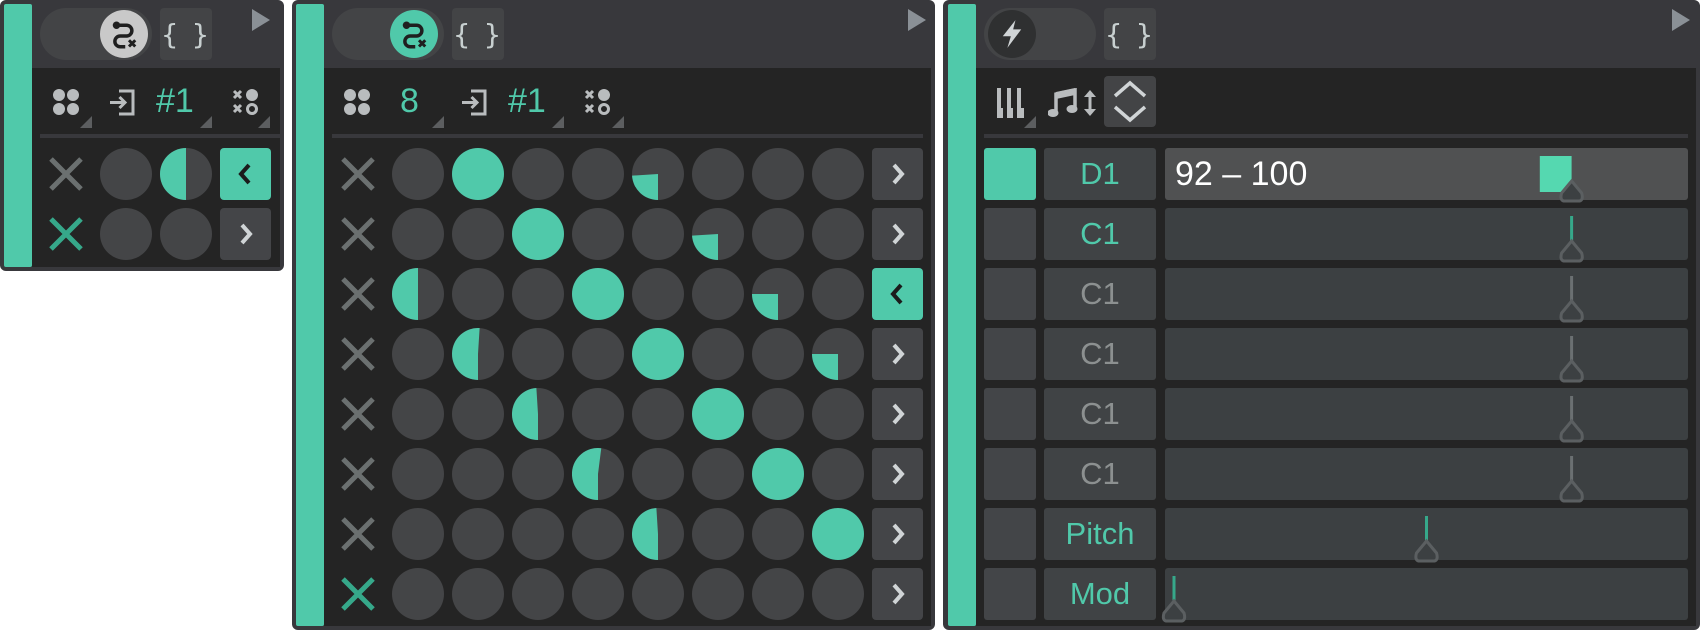  Describe the element at coordinates (1100, 594) in the screenshot. I see `row-source-label: Mod` at that location.